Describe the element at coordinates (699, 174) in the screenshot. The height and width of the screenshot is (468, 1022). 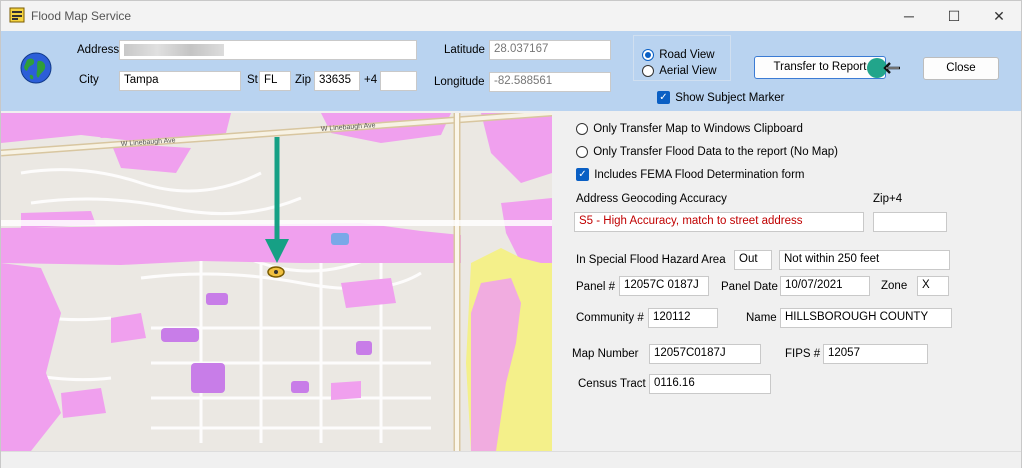
I see `fema-form-label: Includes FEMA Flood Determination form` at that location.